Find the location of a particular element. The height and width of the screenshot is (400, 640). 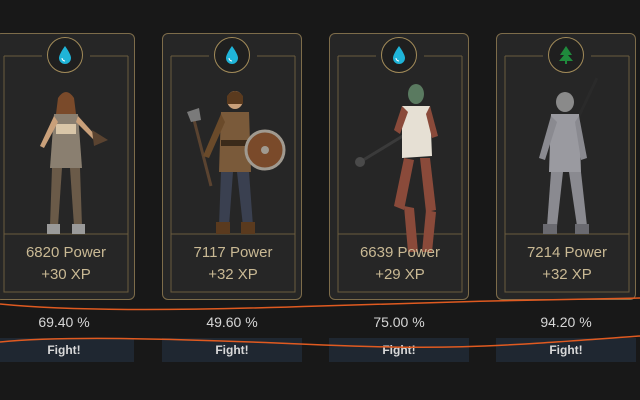

win-chance: 49.60 % is located at coordinates (232, 322).